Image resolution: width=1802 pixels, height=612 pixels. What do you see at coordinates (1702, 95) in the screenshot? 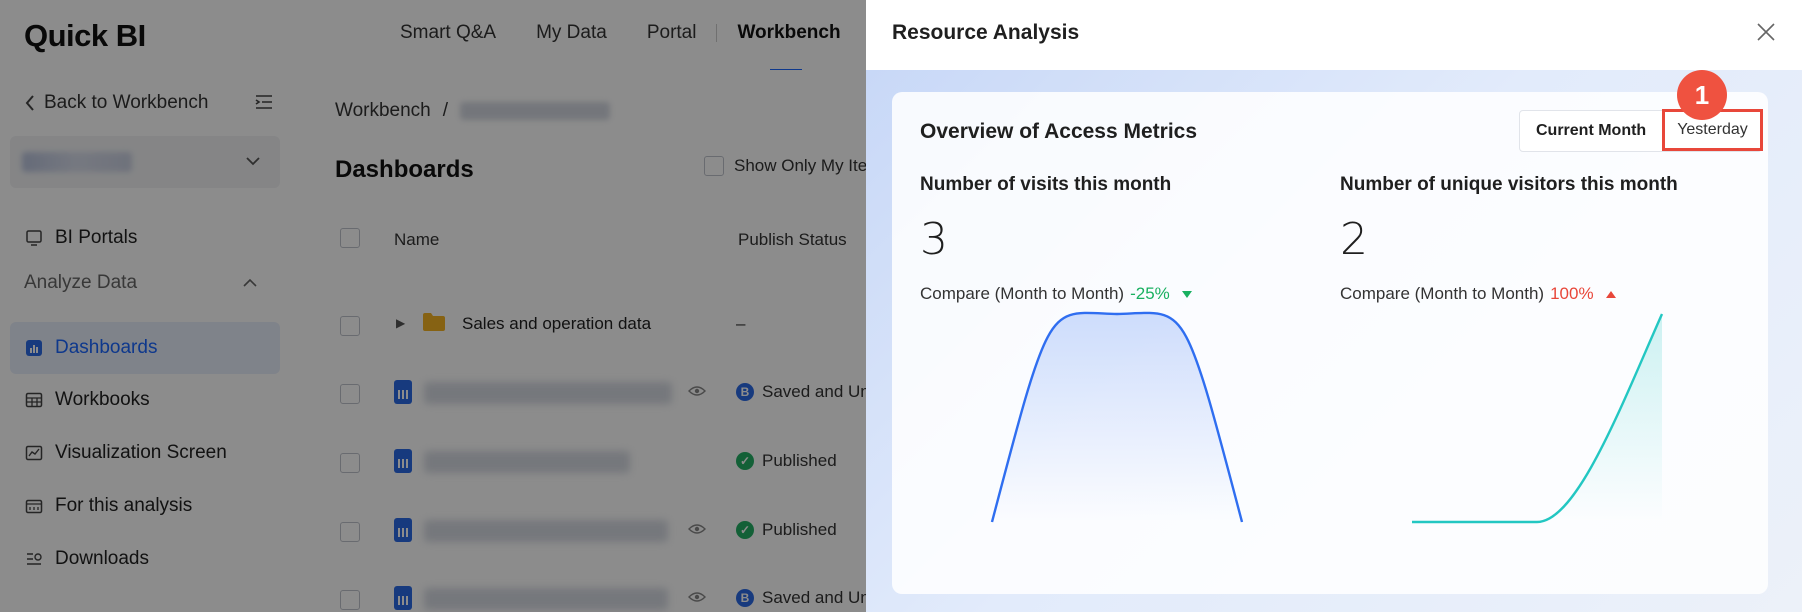
I see `callout-badge: 1` at bounding box center [1702, 95].